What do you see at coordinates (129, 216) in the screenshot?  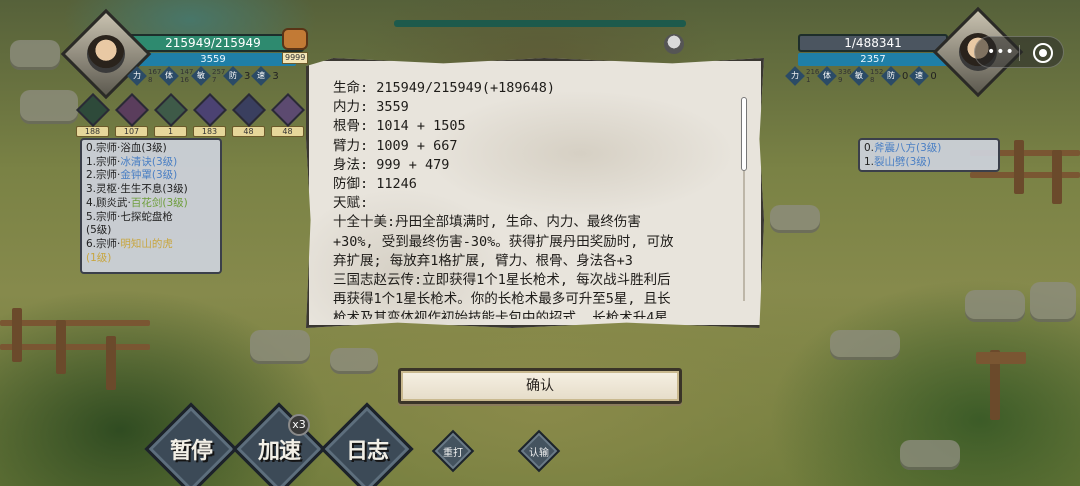 I see `list-item: 5.宗师·七探蛇盘枪` at bounding box center [129, 216].